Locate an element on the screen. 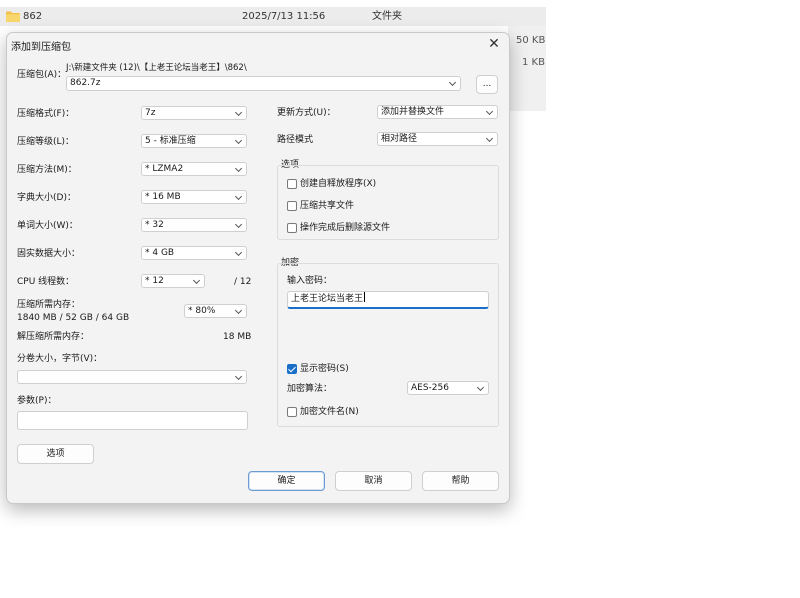 This screenshot has height=598, width=800. solid-size-label: 固实数据大小： is located at coordinates (49, 254).